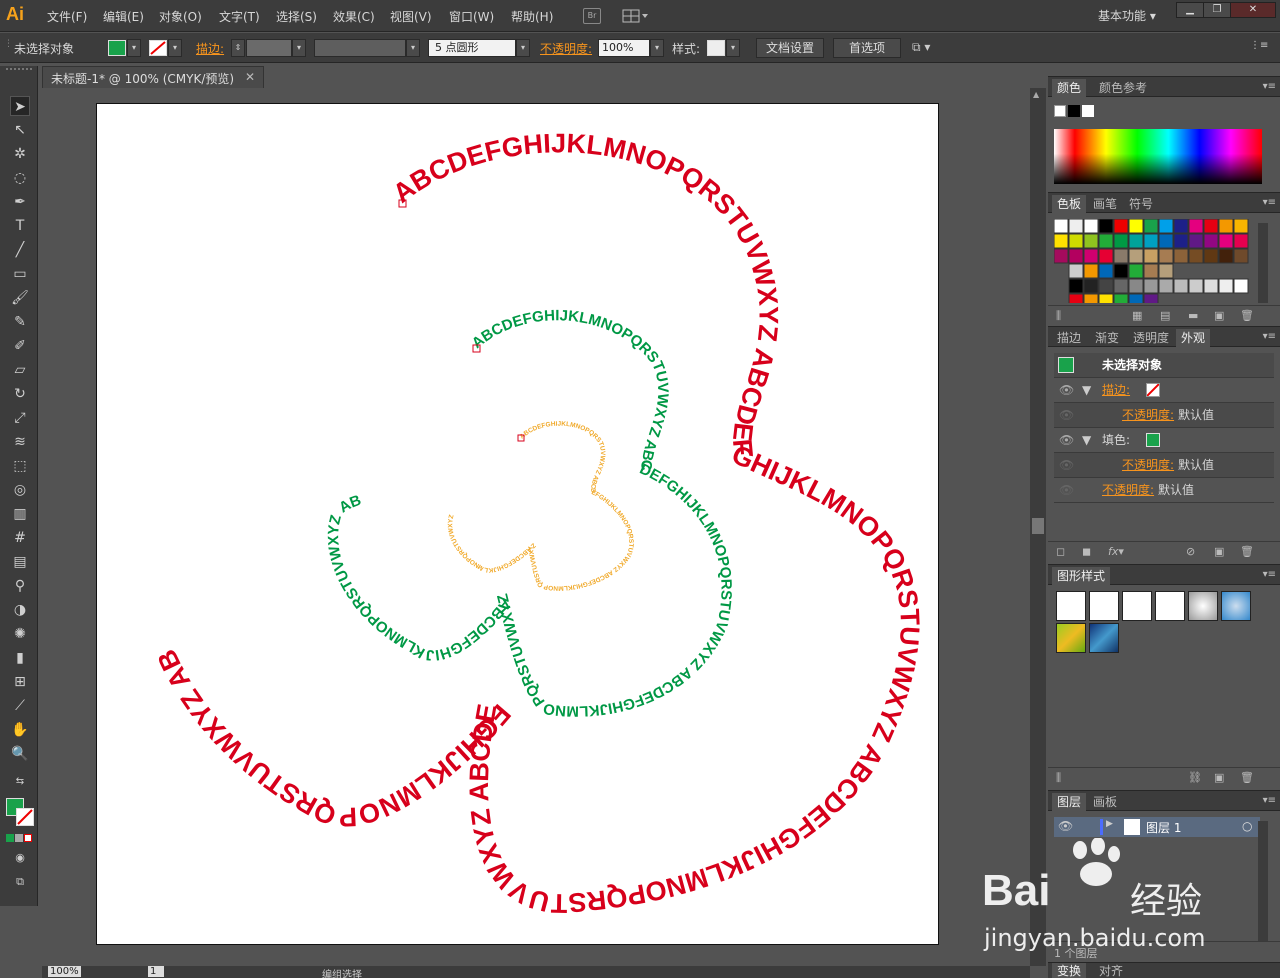 The image size is (1280, 978). I want to click on stroke-swatch, so click(158, 48).